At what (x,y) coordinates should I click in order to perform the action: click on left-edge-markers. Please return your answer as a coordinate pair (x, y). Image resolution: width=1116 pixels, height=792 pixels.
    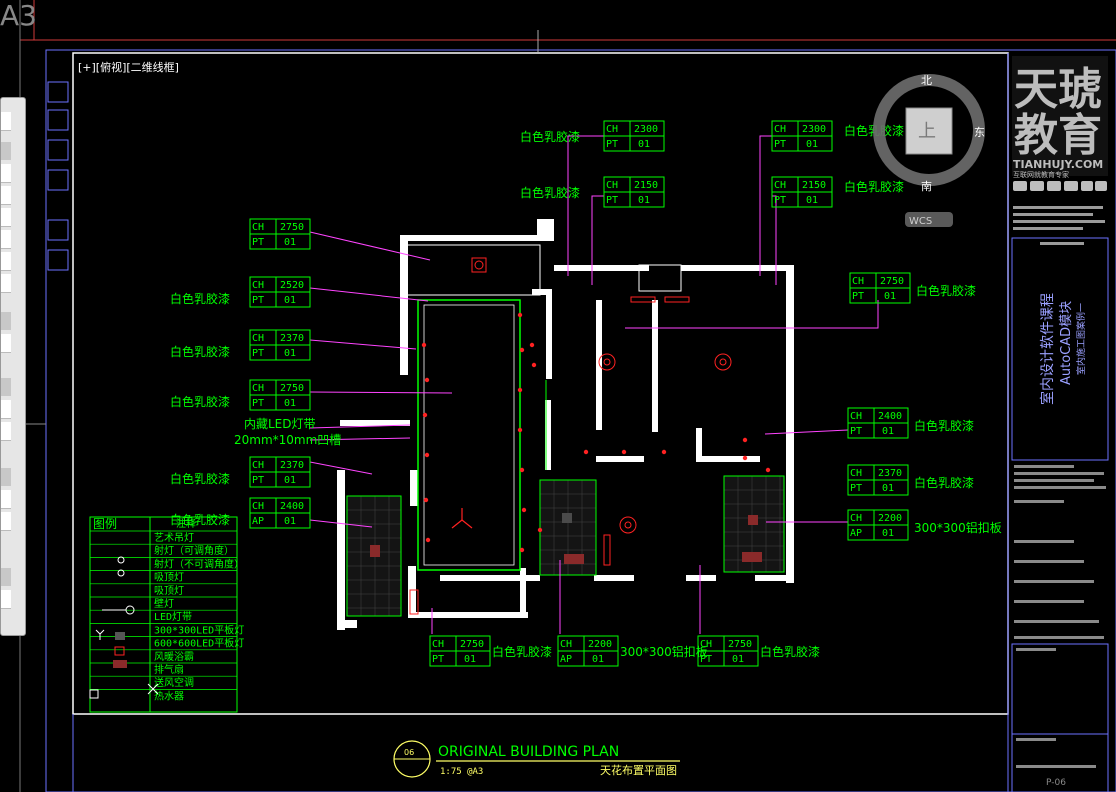
    Looking at the image, I should click on (58, 176).